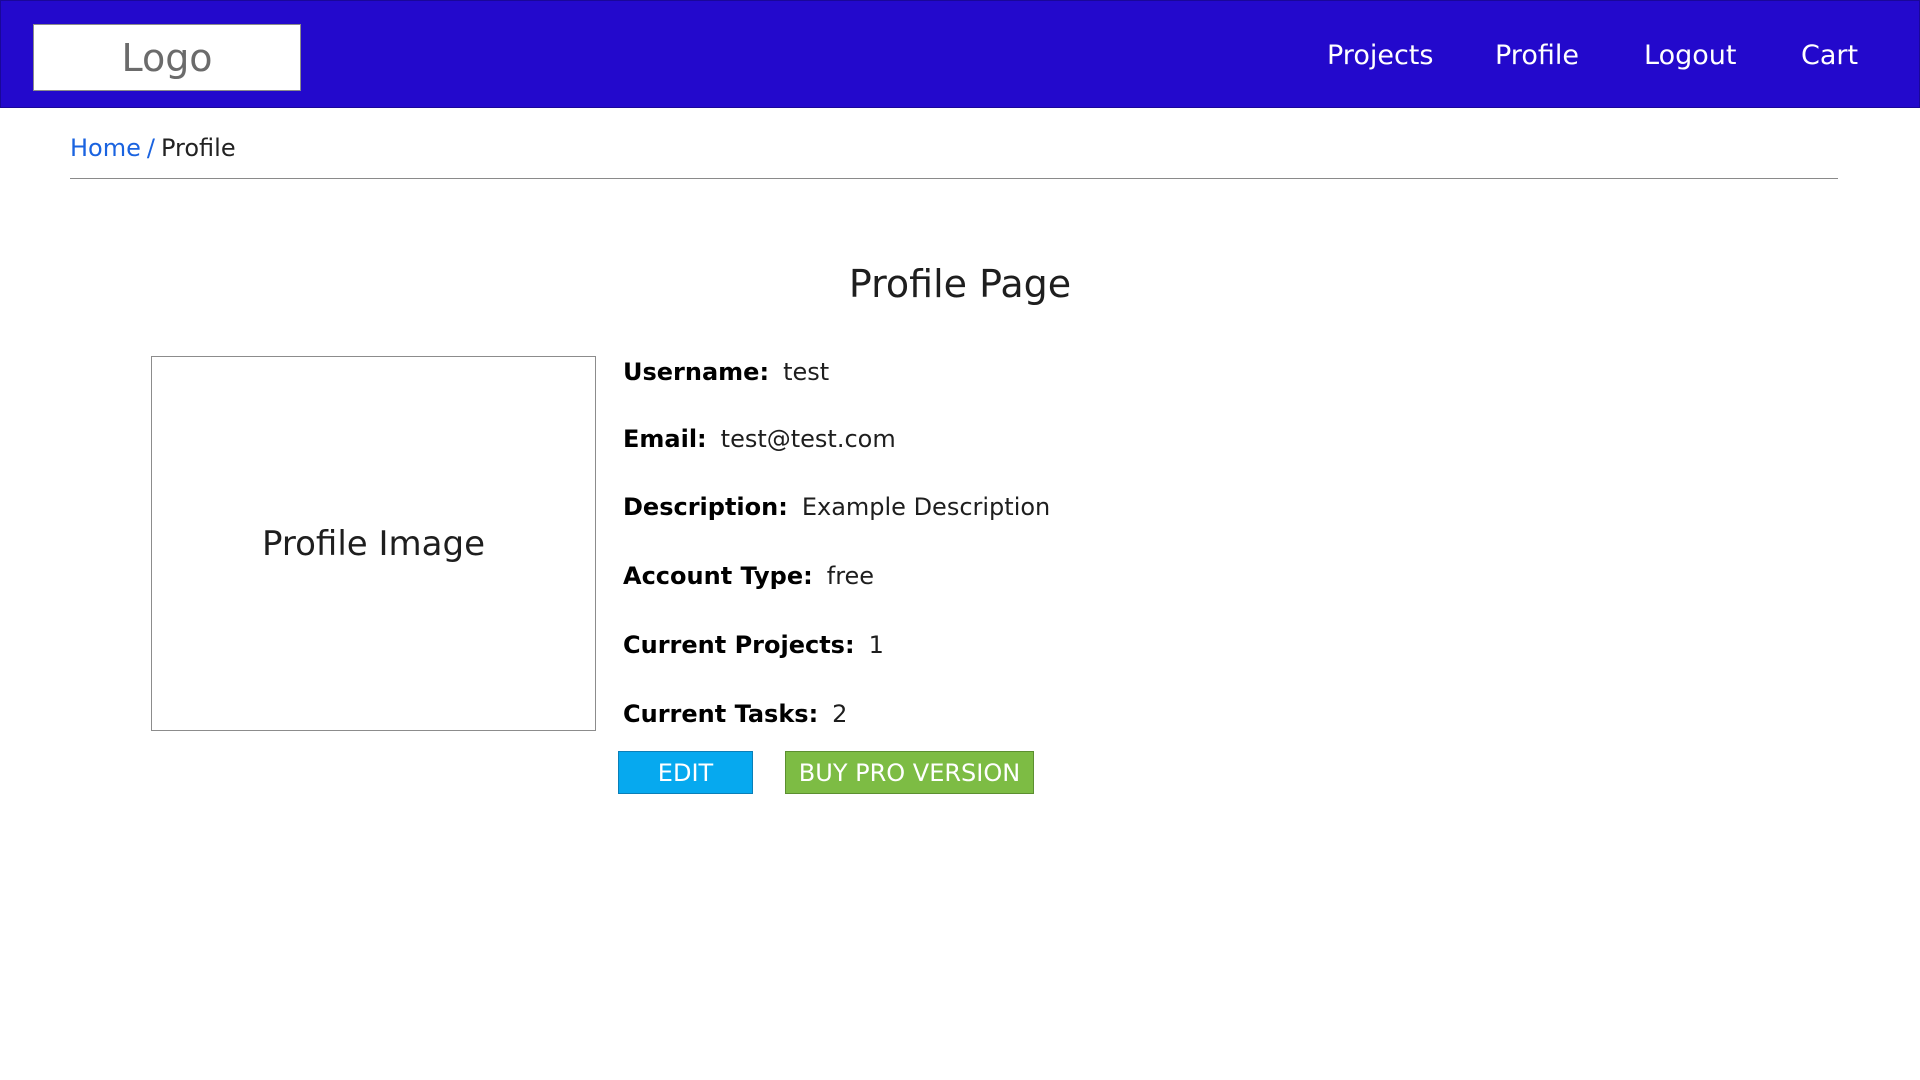 The height and width of the screenshot is (1080, 1920). Describe the element at coordinates (665, 439) in the screenshot. I see `field-label: Email:` at that location.